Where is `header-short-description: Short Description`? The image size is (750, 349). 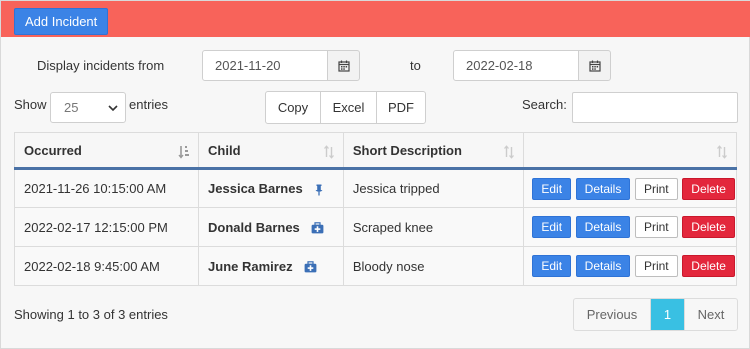
header-short-description: Short Description is located at coordinates (433, 151).